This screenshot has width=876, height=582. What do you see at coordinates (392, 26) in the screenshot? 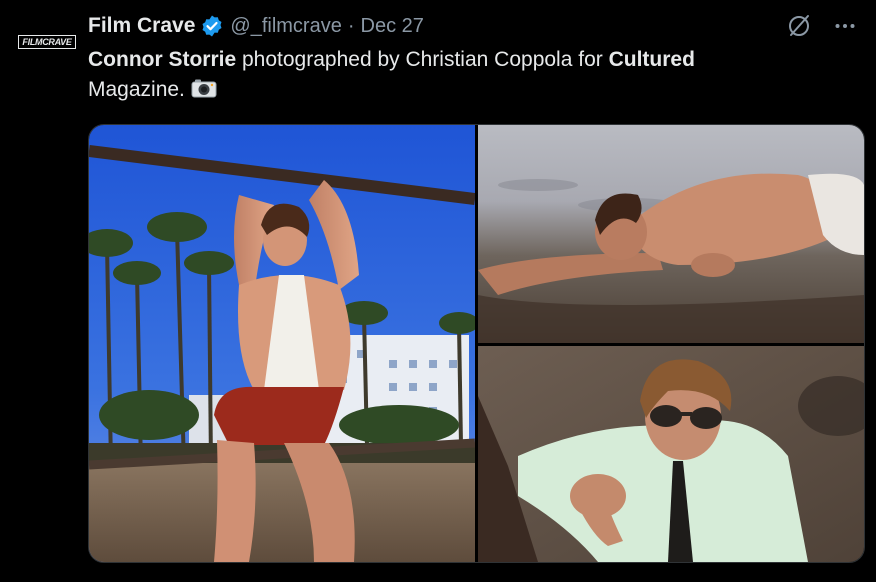
I see `tweet-date: Dec 27` at bounding box center [392, 26].